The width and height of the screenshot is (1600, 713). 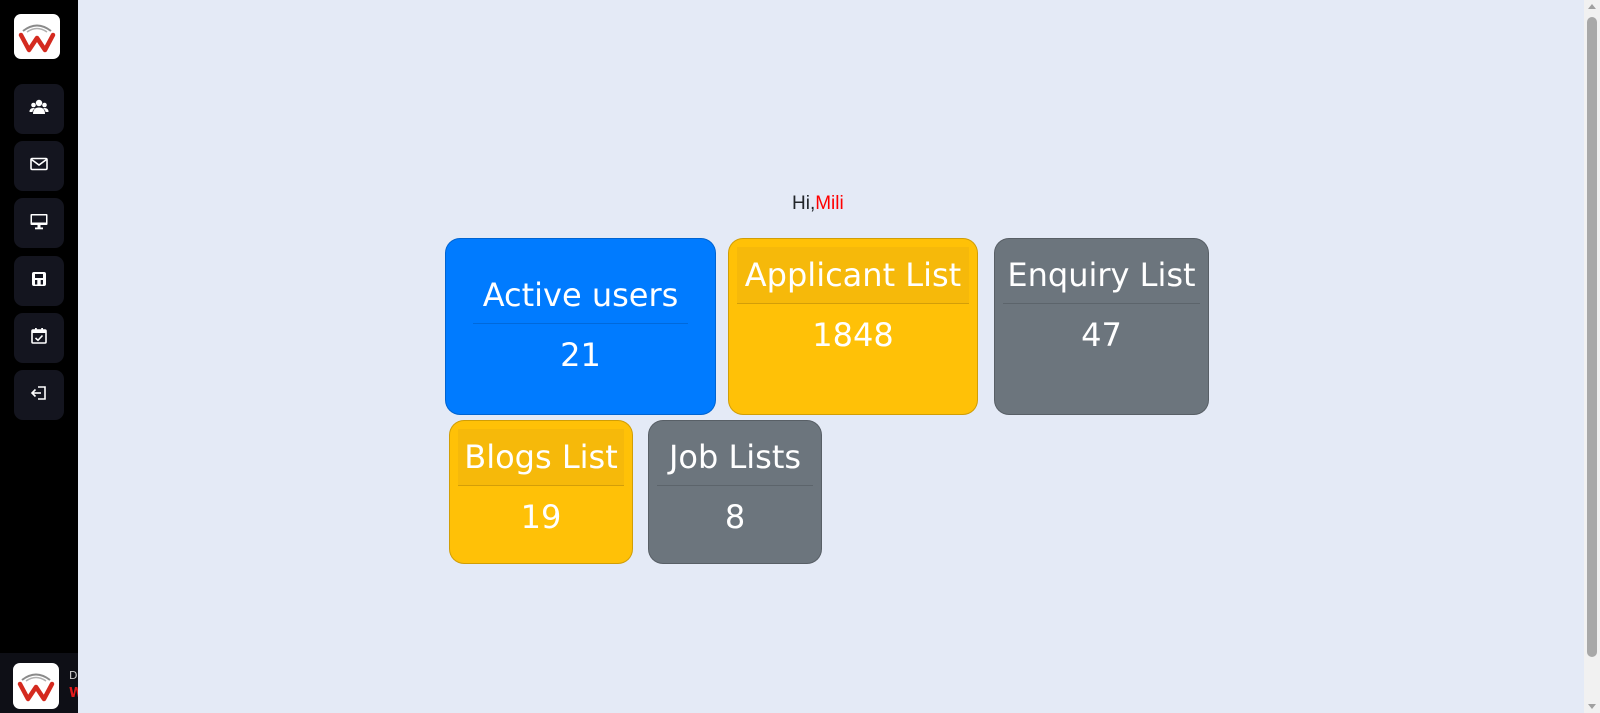 I want to click on greeting-prefix: Hi,, so click(x=804, y=203).